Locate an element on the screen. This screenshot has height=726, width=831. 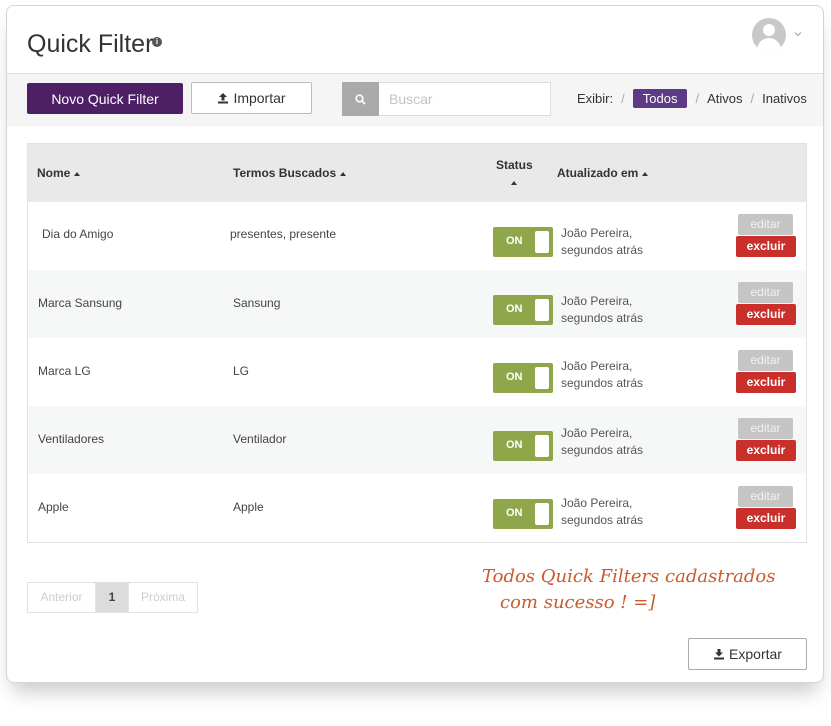
annotation-line-1: Todos Quick Filters cadastrados is located at coordinates (629, 576).